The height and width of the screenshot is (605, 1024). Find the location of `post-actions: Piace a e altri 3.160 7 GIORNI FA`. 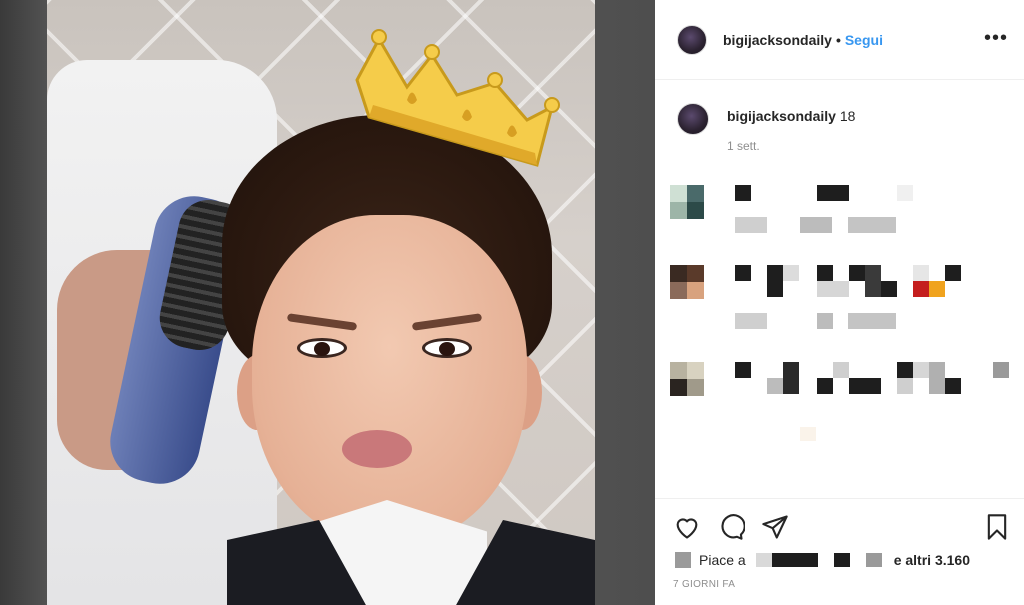

post-actions: Piace a e altri 3.160 7 GIORNI FA is located at coordinates (839, 551).